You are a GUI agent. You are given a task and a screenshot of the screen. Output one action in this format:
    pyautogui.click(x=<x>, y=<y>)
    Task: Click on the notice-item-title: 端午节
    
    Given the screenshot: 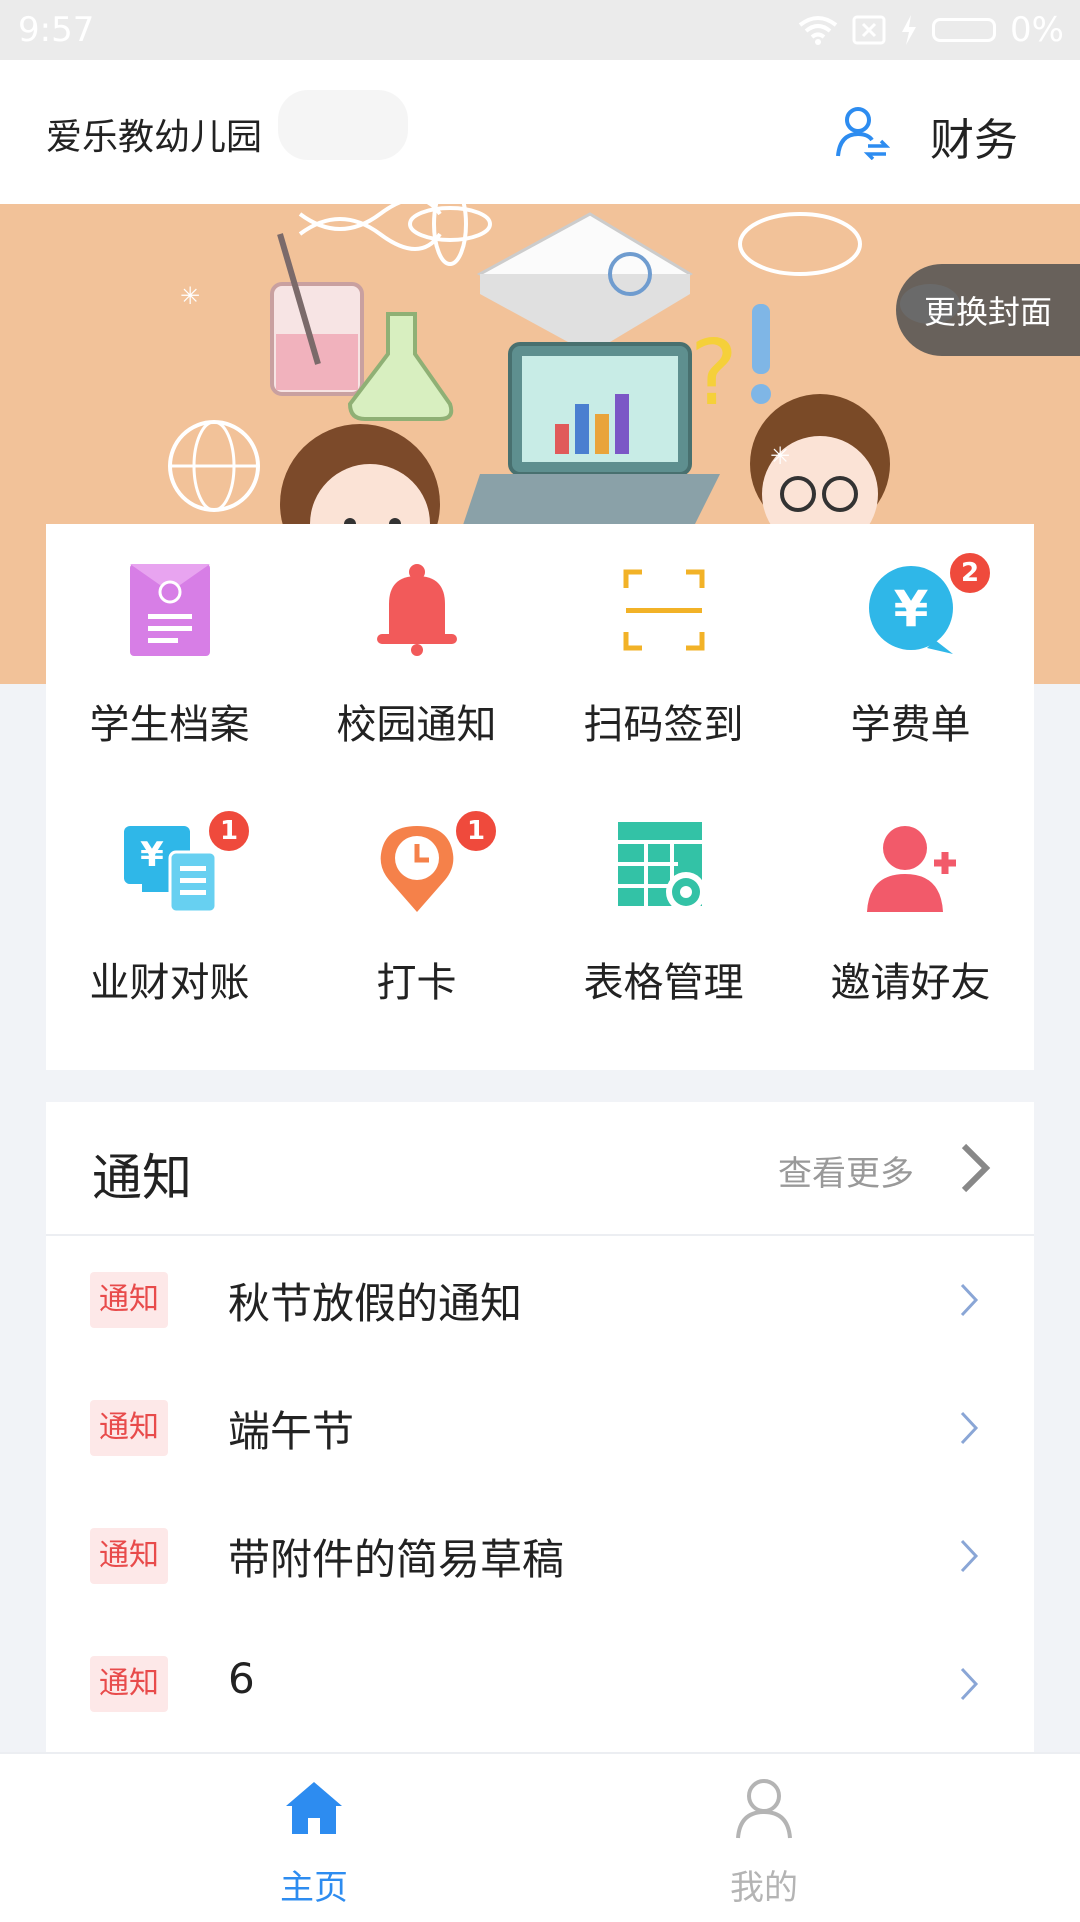 What is the action you would take?
    pyautogui.click(x=291, y=1431)
    